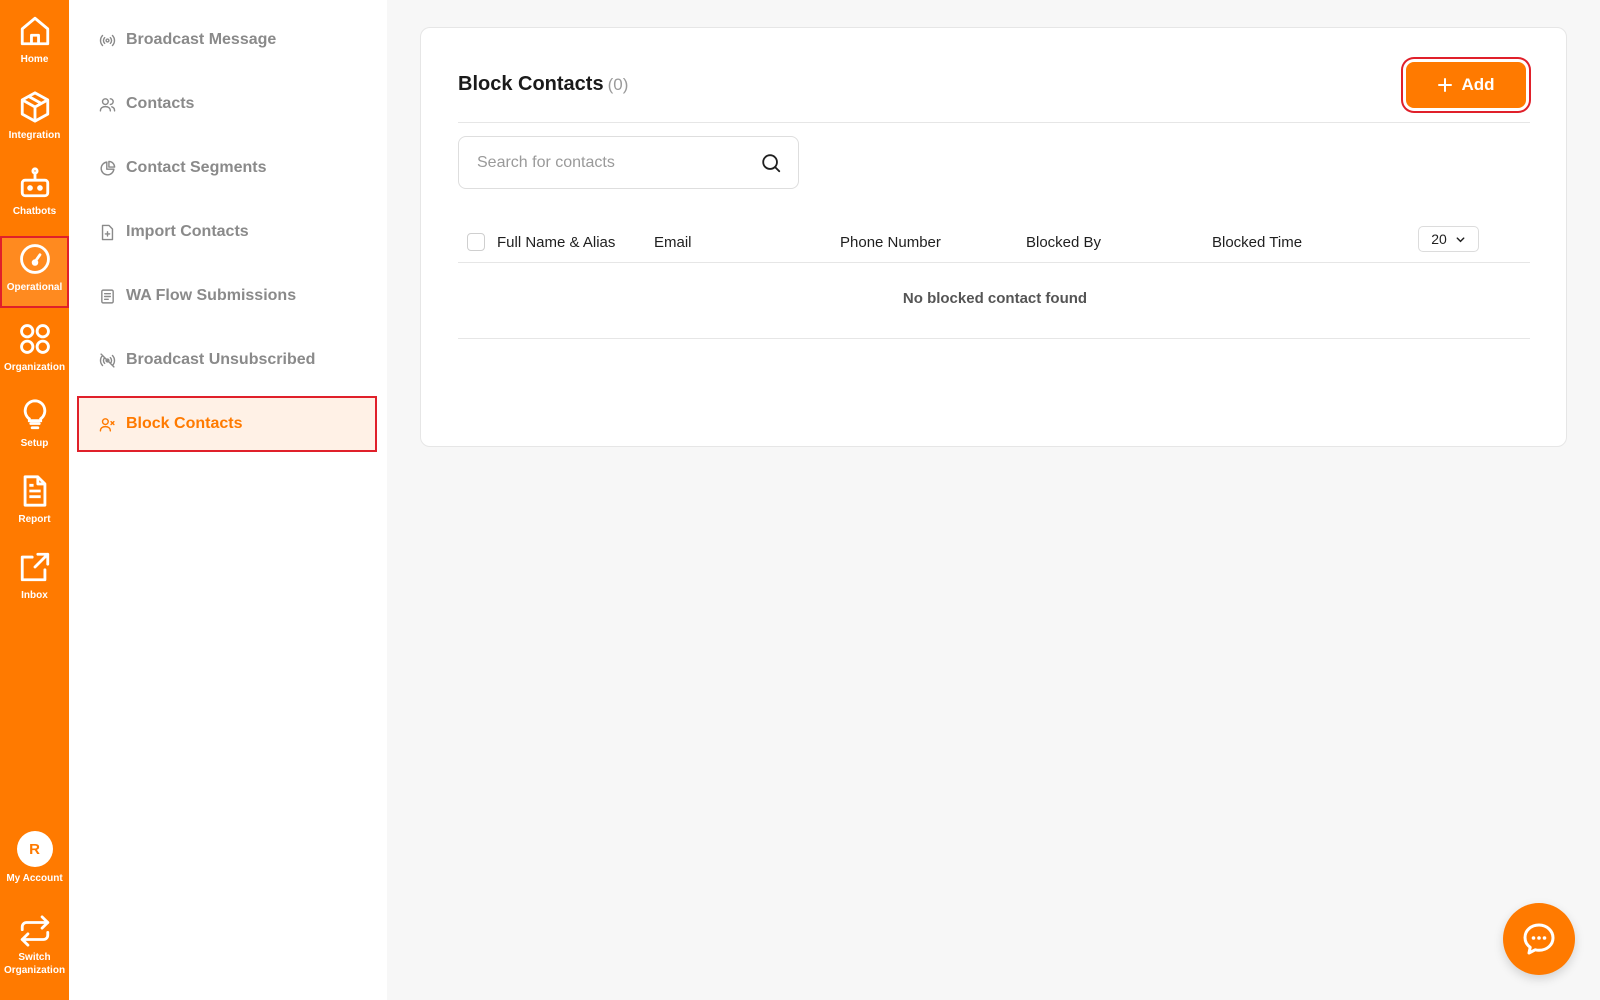 The height and width of the screenshot is (1000, 1600). Describe the element at coordinates (1445, 85) in the screenshot. I see `plus-icon` at that location.